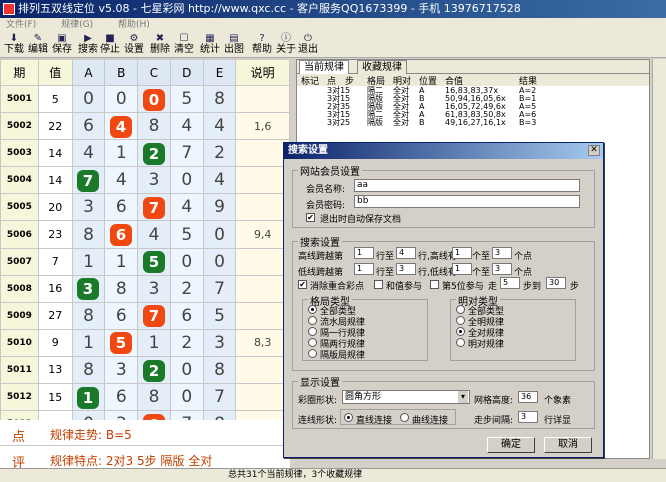 The image size is (666, 482). Describe the element at coordinates (528, 122) in the screenshot. I see `rule-cell: B=3` at that location.